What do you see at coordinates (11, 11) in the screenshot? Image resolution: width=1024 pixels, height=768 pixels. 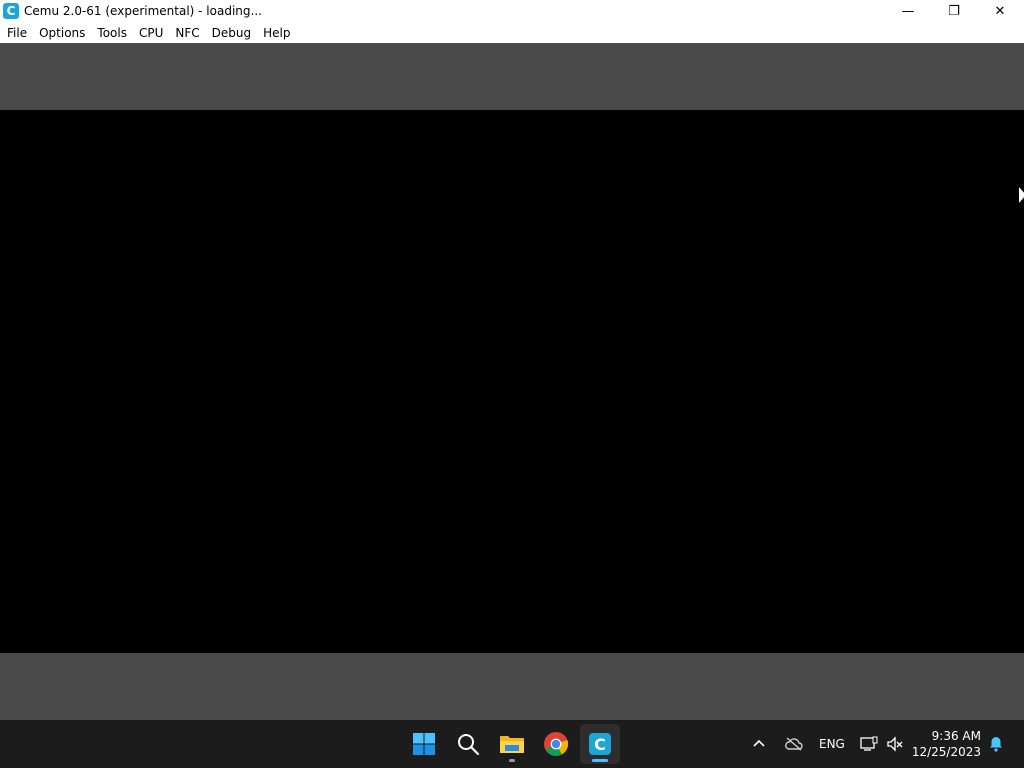 I see `cemu-app-icon: C` at bounding box center [11, 11].